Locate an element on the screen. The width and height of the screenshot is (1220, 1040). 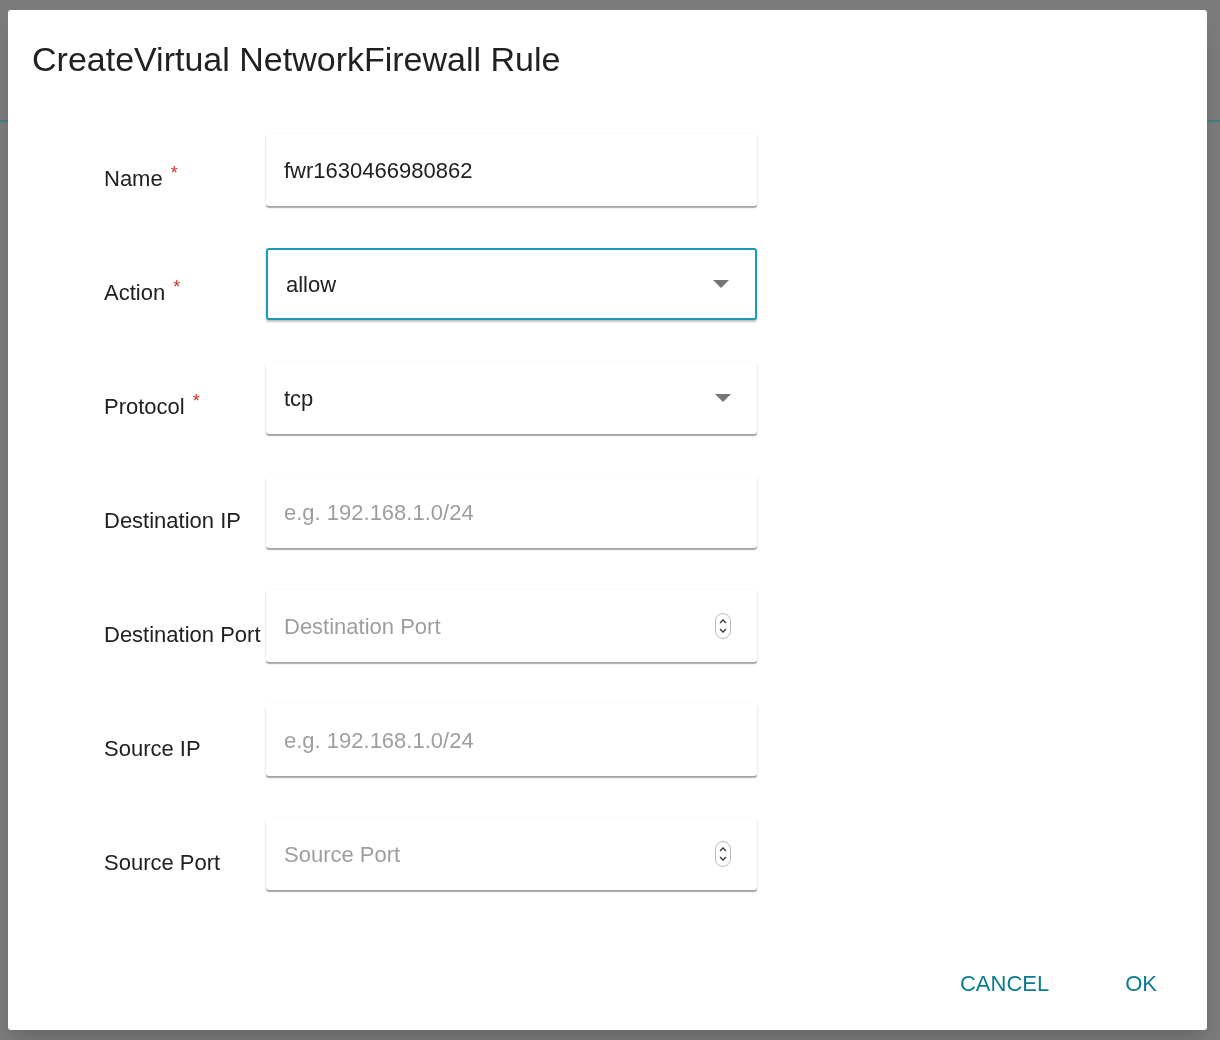
dropdown: tcp is located at coordinates (511, 398).